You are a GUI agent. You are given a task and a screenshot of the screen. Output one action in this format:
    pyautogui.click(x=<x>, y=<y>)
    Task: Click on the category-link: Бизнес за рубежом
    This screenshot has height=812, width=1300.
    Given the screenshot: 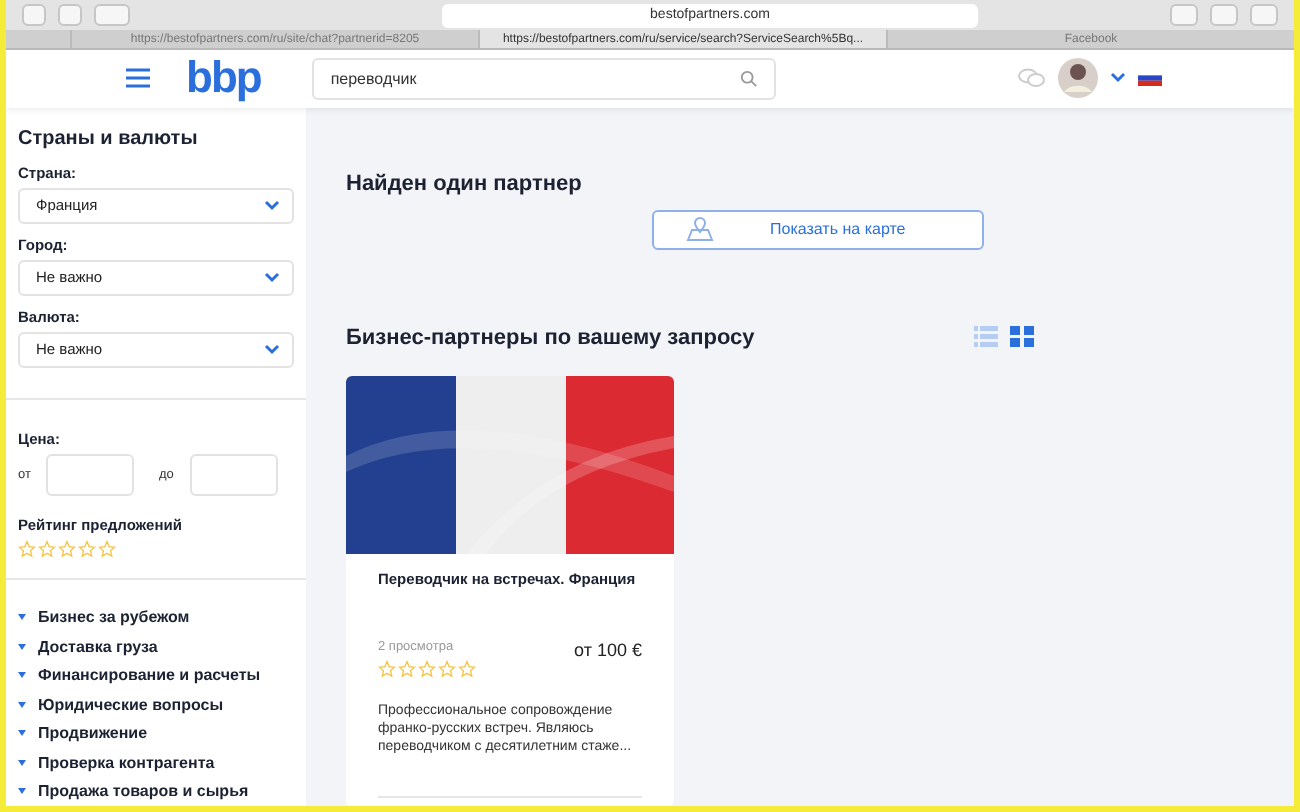 What is the action you would take?
    pyautogui.click(x=114, y=617)
    